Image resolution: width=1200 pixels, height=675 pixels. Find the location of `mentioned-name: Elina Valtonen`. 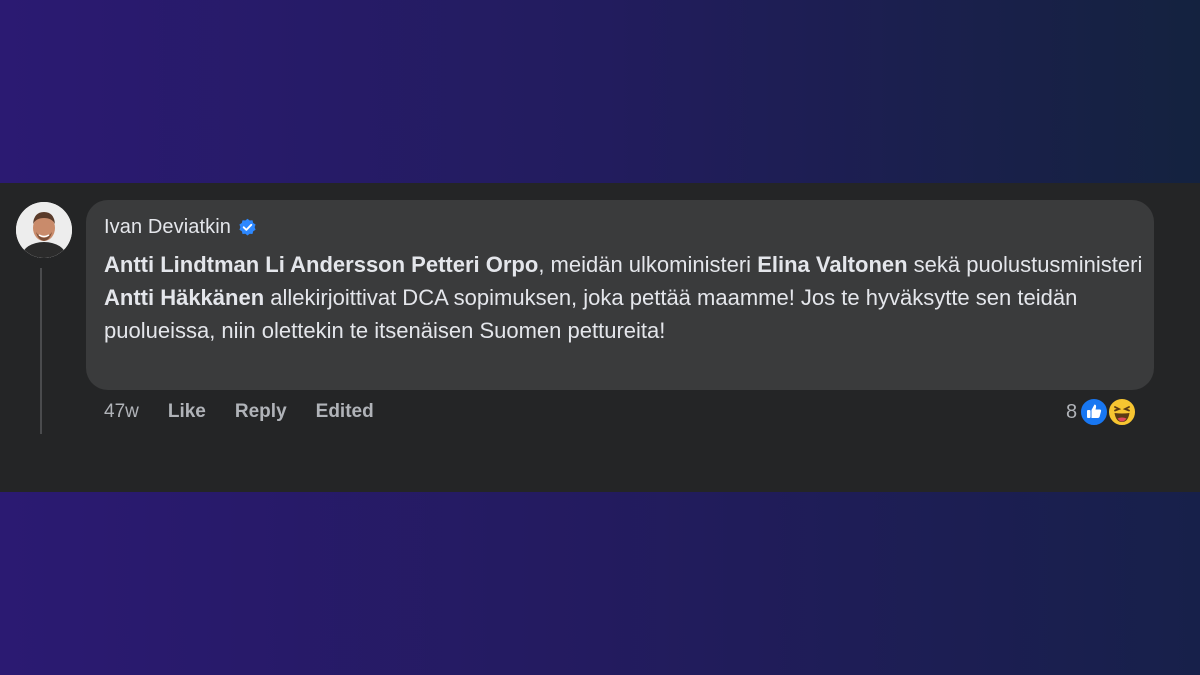

mentioned-name: Elina Valtonen is located at coordinates (832, 264).